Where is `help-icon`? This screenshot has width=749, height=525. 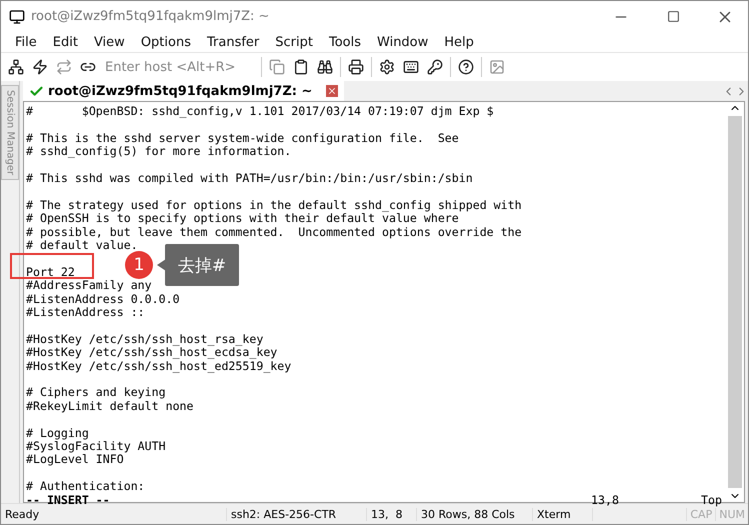 help-icon is located at coordinates (466, 67).